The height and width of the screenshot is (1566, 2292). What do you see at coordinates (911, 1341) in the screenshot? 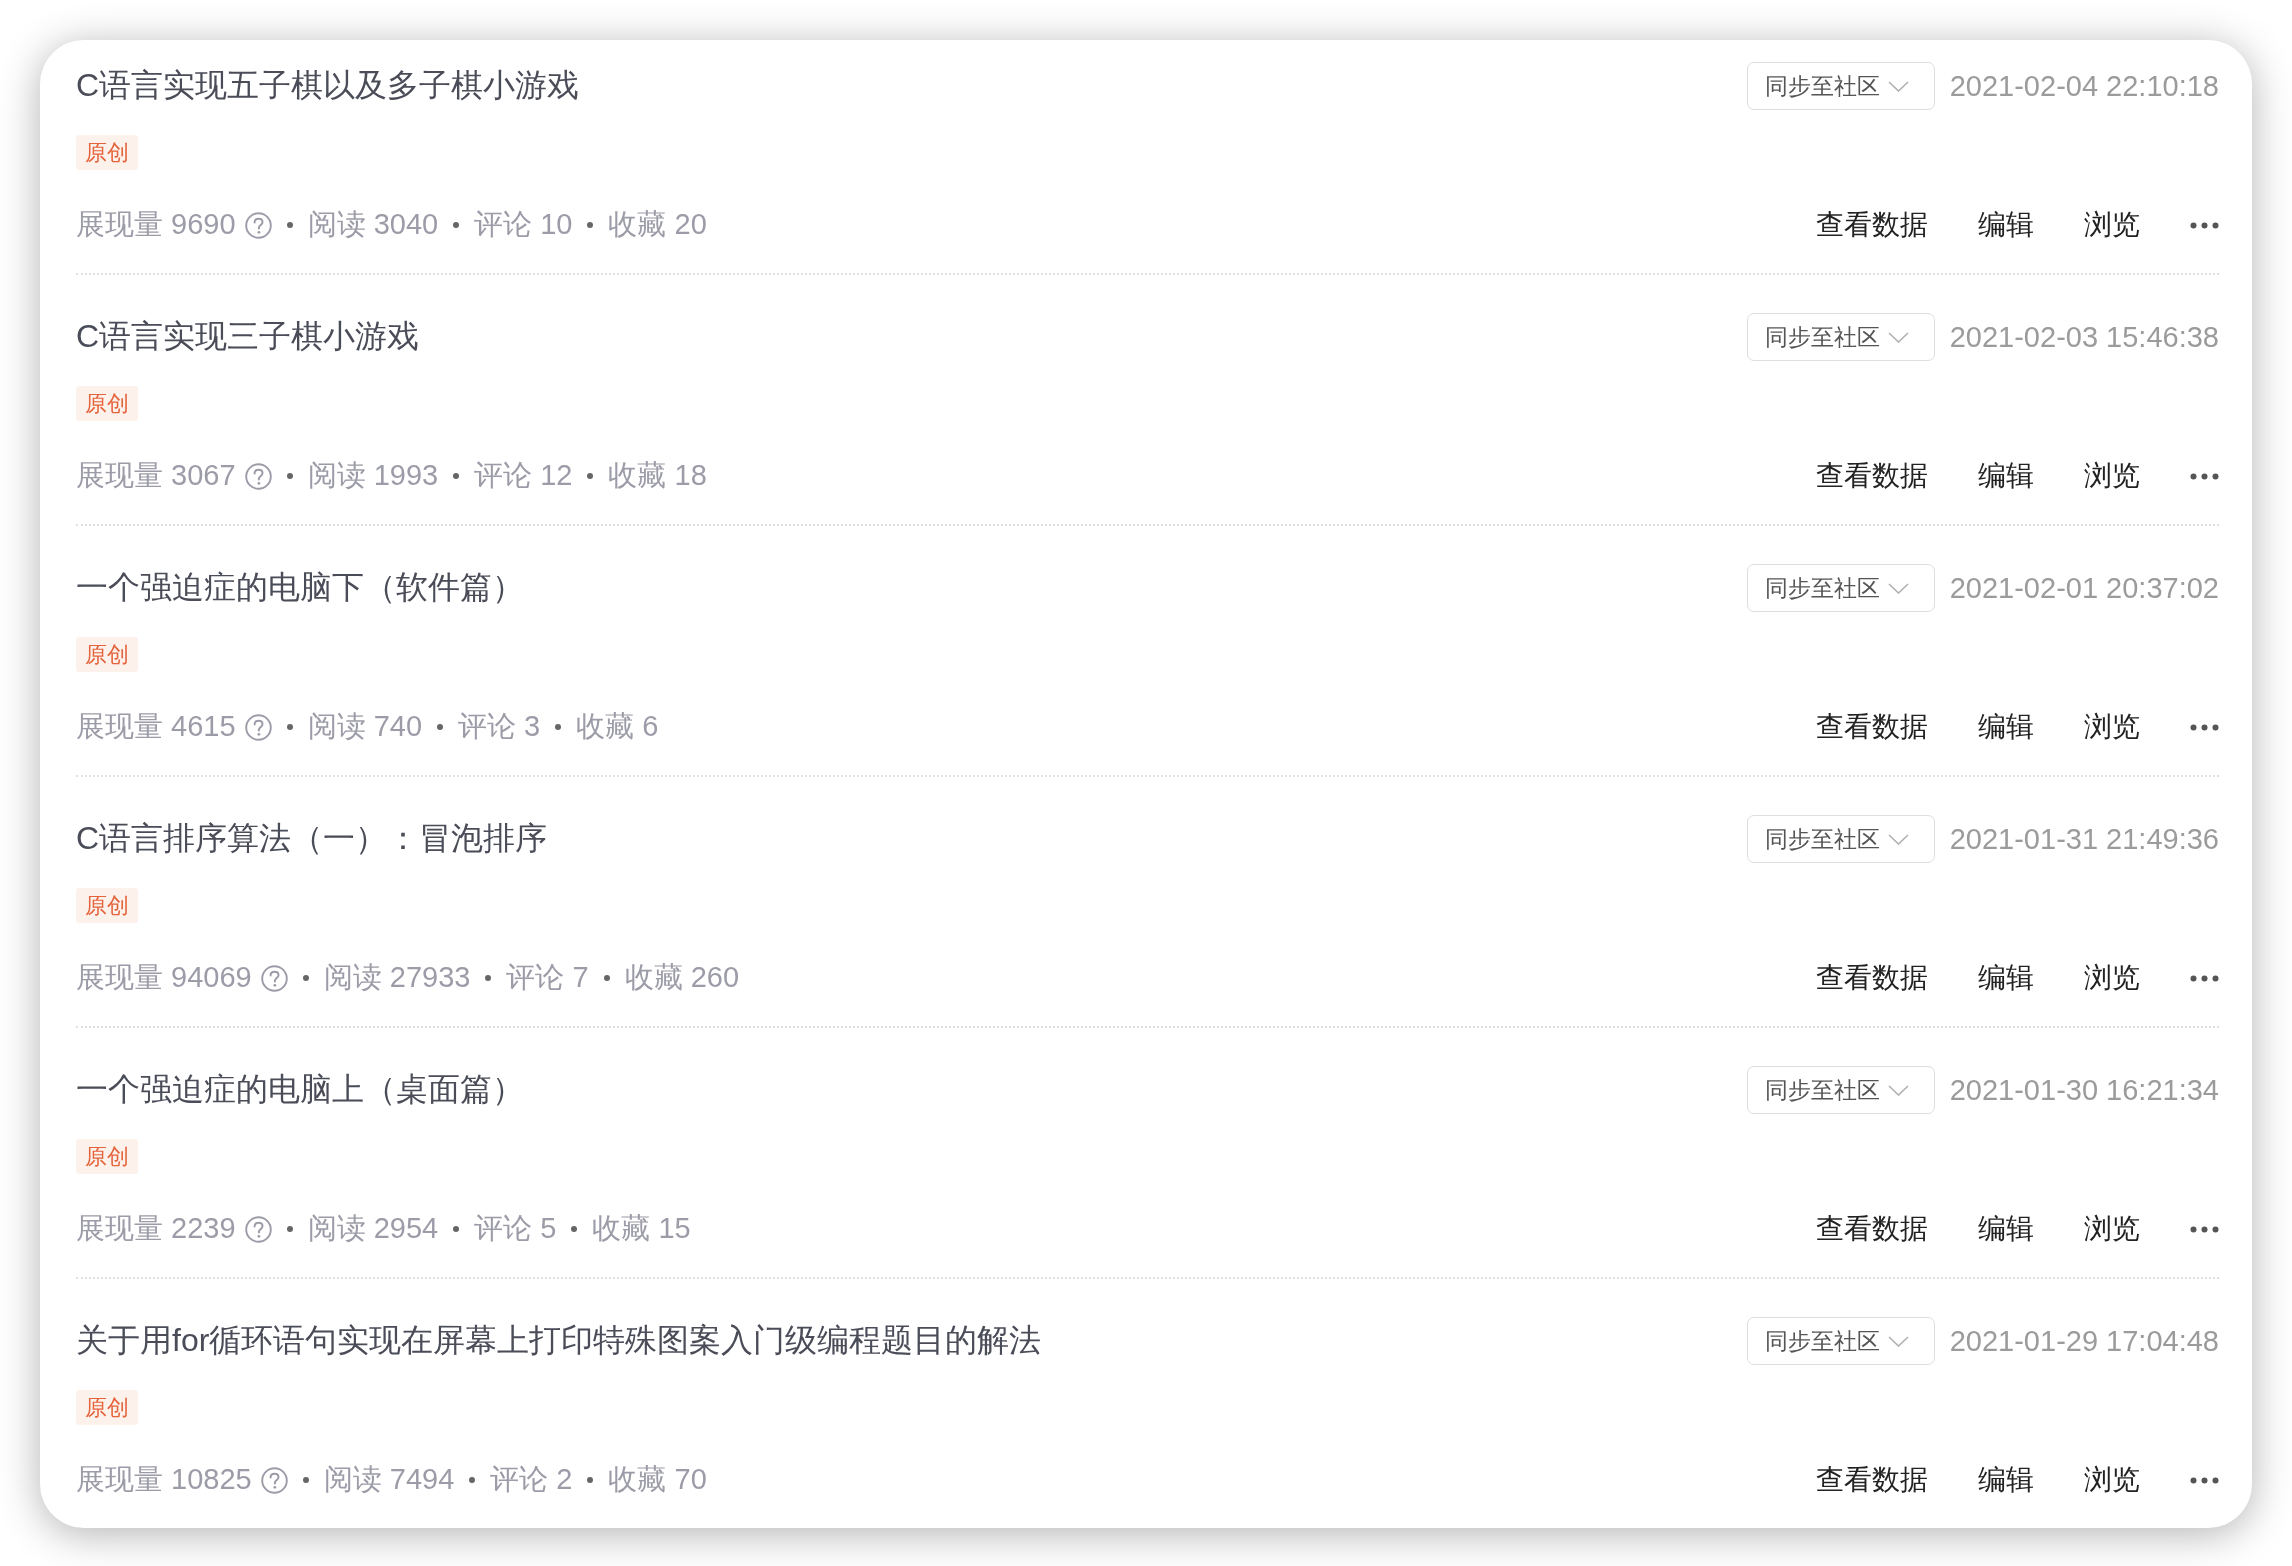
I see `article-title-link: 关于用for循环语句实现在屏幕上打印特殊图案入门级编程题目的解法` at bounding box center [911, 1341].